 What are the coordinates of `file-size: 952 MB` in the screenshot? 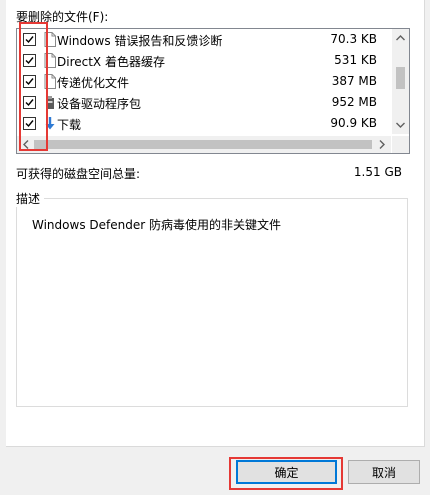 It's located at (354, 102).